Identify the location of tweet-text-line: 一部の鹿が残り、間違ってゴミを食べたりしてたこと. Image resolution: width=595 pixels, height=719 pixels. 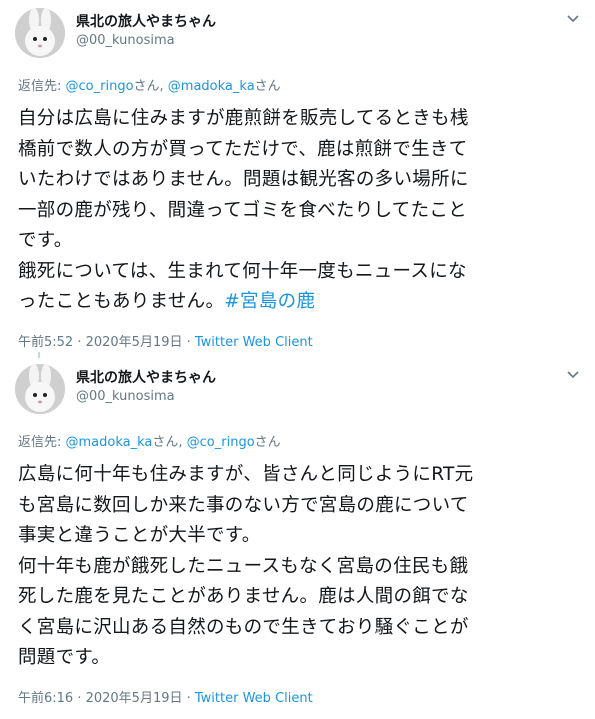
(242, 210).